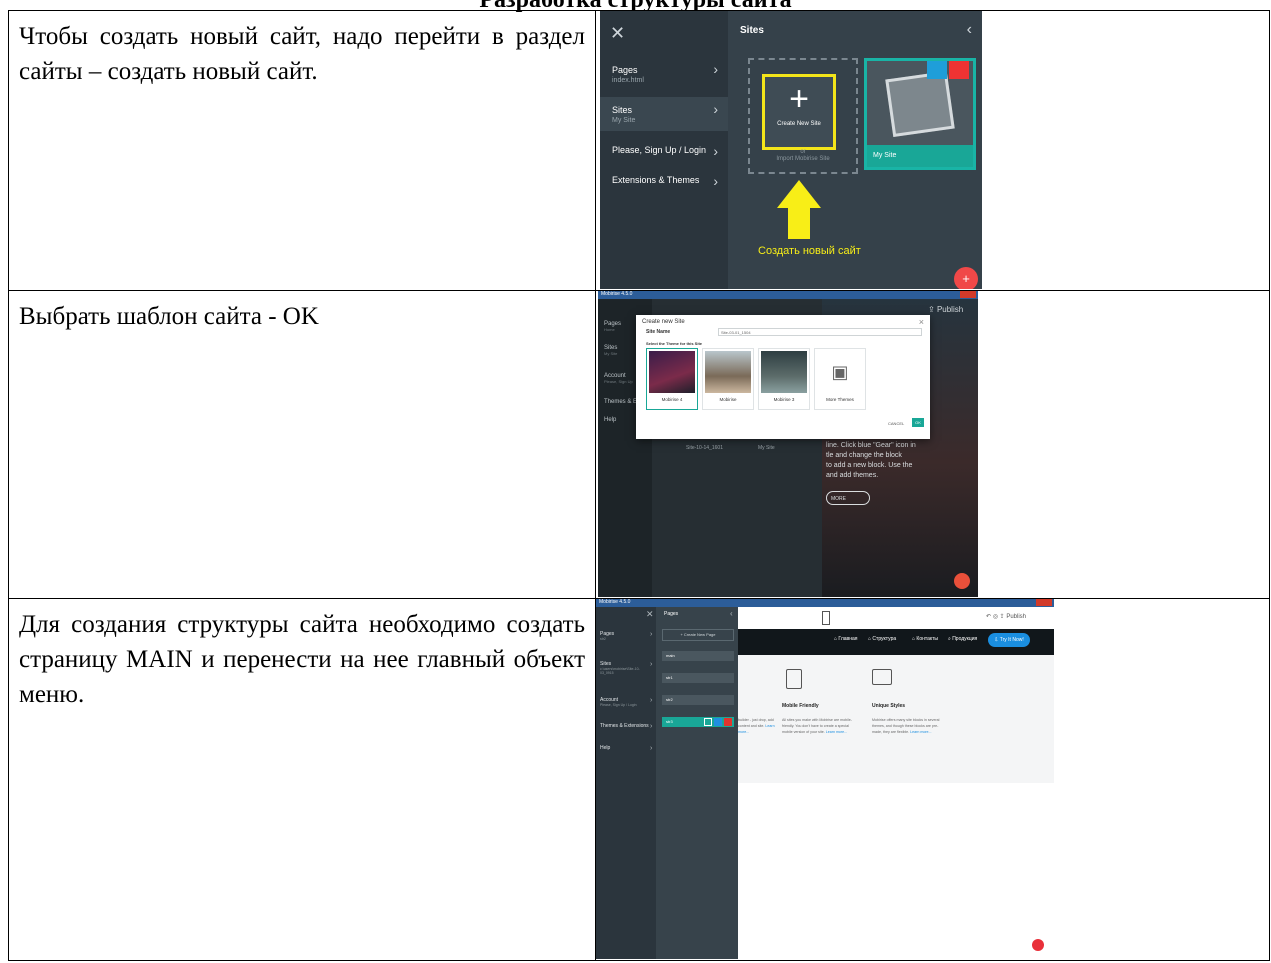 The image size is (1271, 963). I want to click on nav-item-products: ⌕ Продукция, so click(962, 639).